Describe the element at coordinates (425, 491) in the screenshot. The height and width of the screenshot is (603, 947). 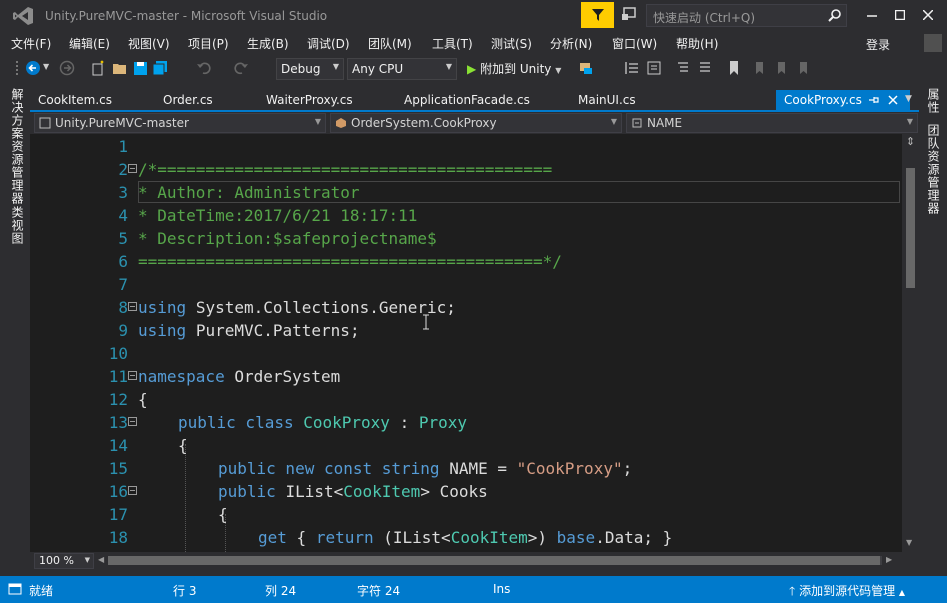
I see `gt: >` at that location.